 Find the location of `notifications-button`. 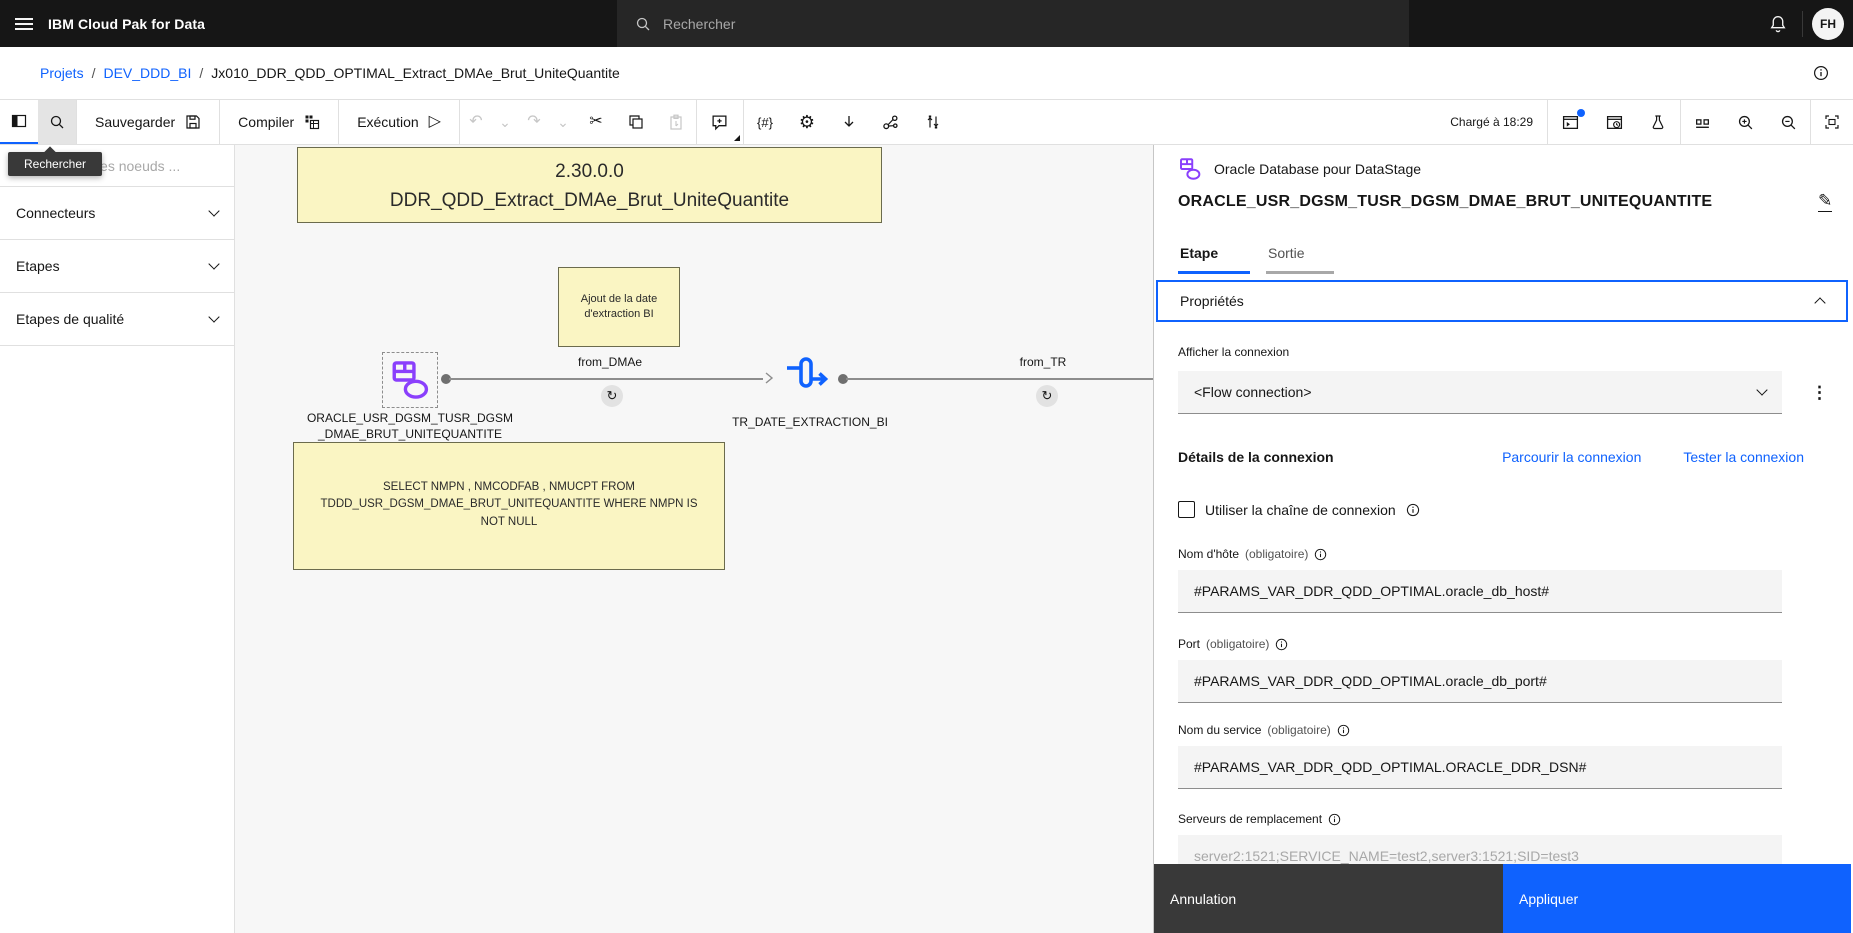

notifications-button is located at coordinates (1778, 23).